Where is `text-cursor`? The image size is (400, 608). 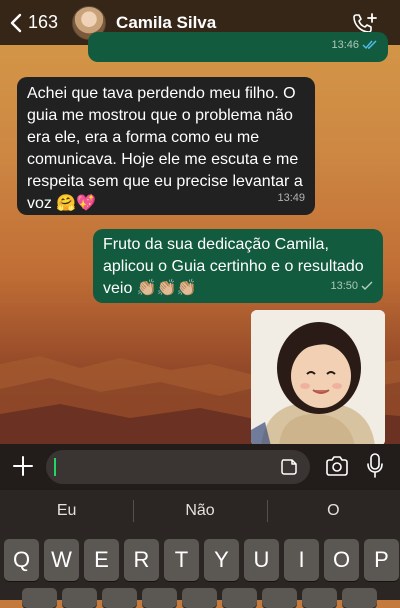 text-cursor is located at coordinates (55, 467).